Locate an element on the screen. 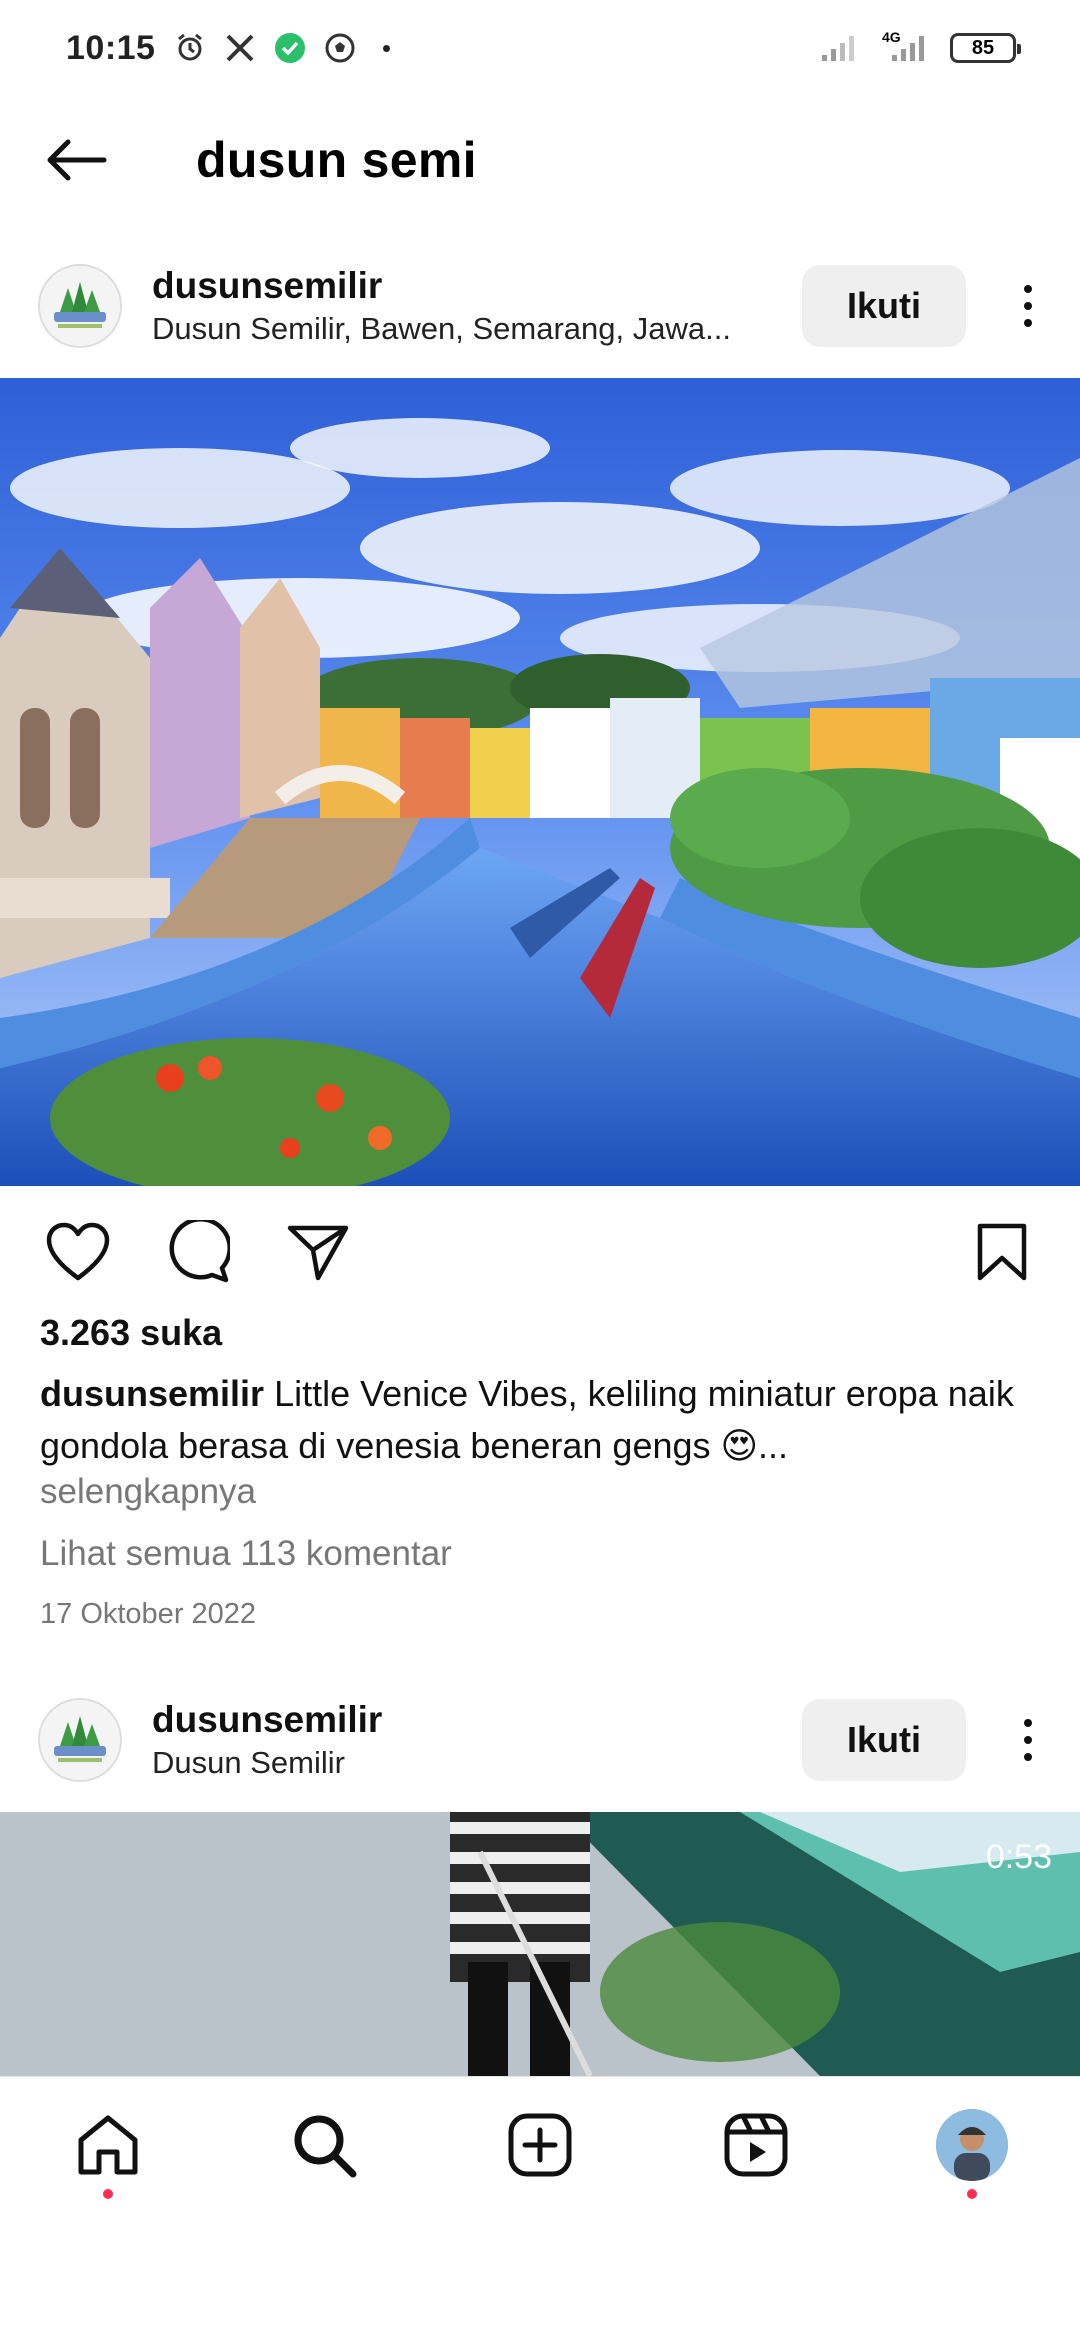 Image resolution: width=1080 pixels, height=2340 pixels. search-results-header: dusun semi is located at coordinates (540, 160).